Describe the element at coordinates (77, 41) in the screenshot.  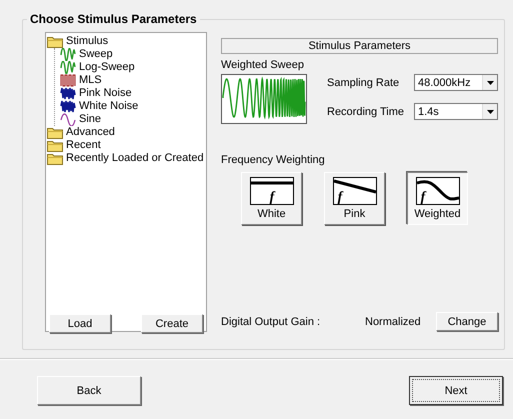
I see `tree-item: Stimulus` at that location.